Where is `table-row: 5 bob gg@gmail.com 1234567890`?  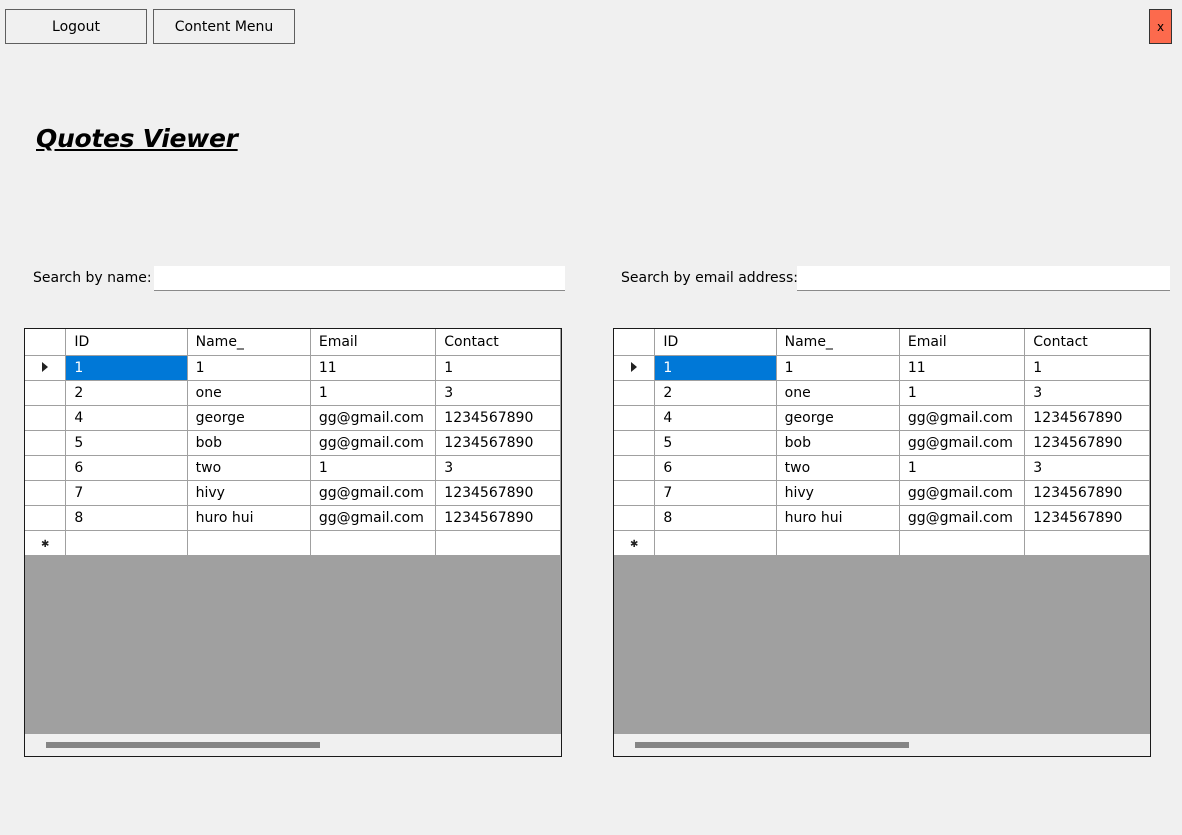
table-row: 5 bob gg@gmail.com 1234567890 is located at coordinates (882, 443).